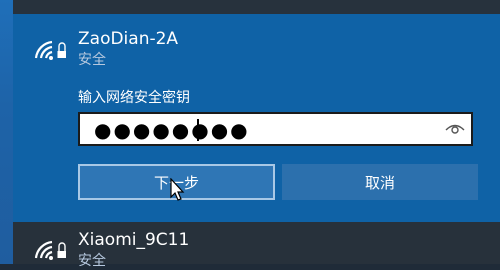  Describe the element at coordinates (6, 132) in the screenshot. I see `taskbar-edge` at that location.